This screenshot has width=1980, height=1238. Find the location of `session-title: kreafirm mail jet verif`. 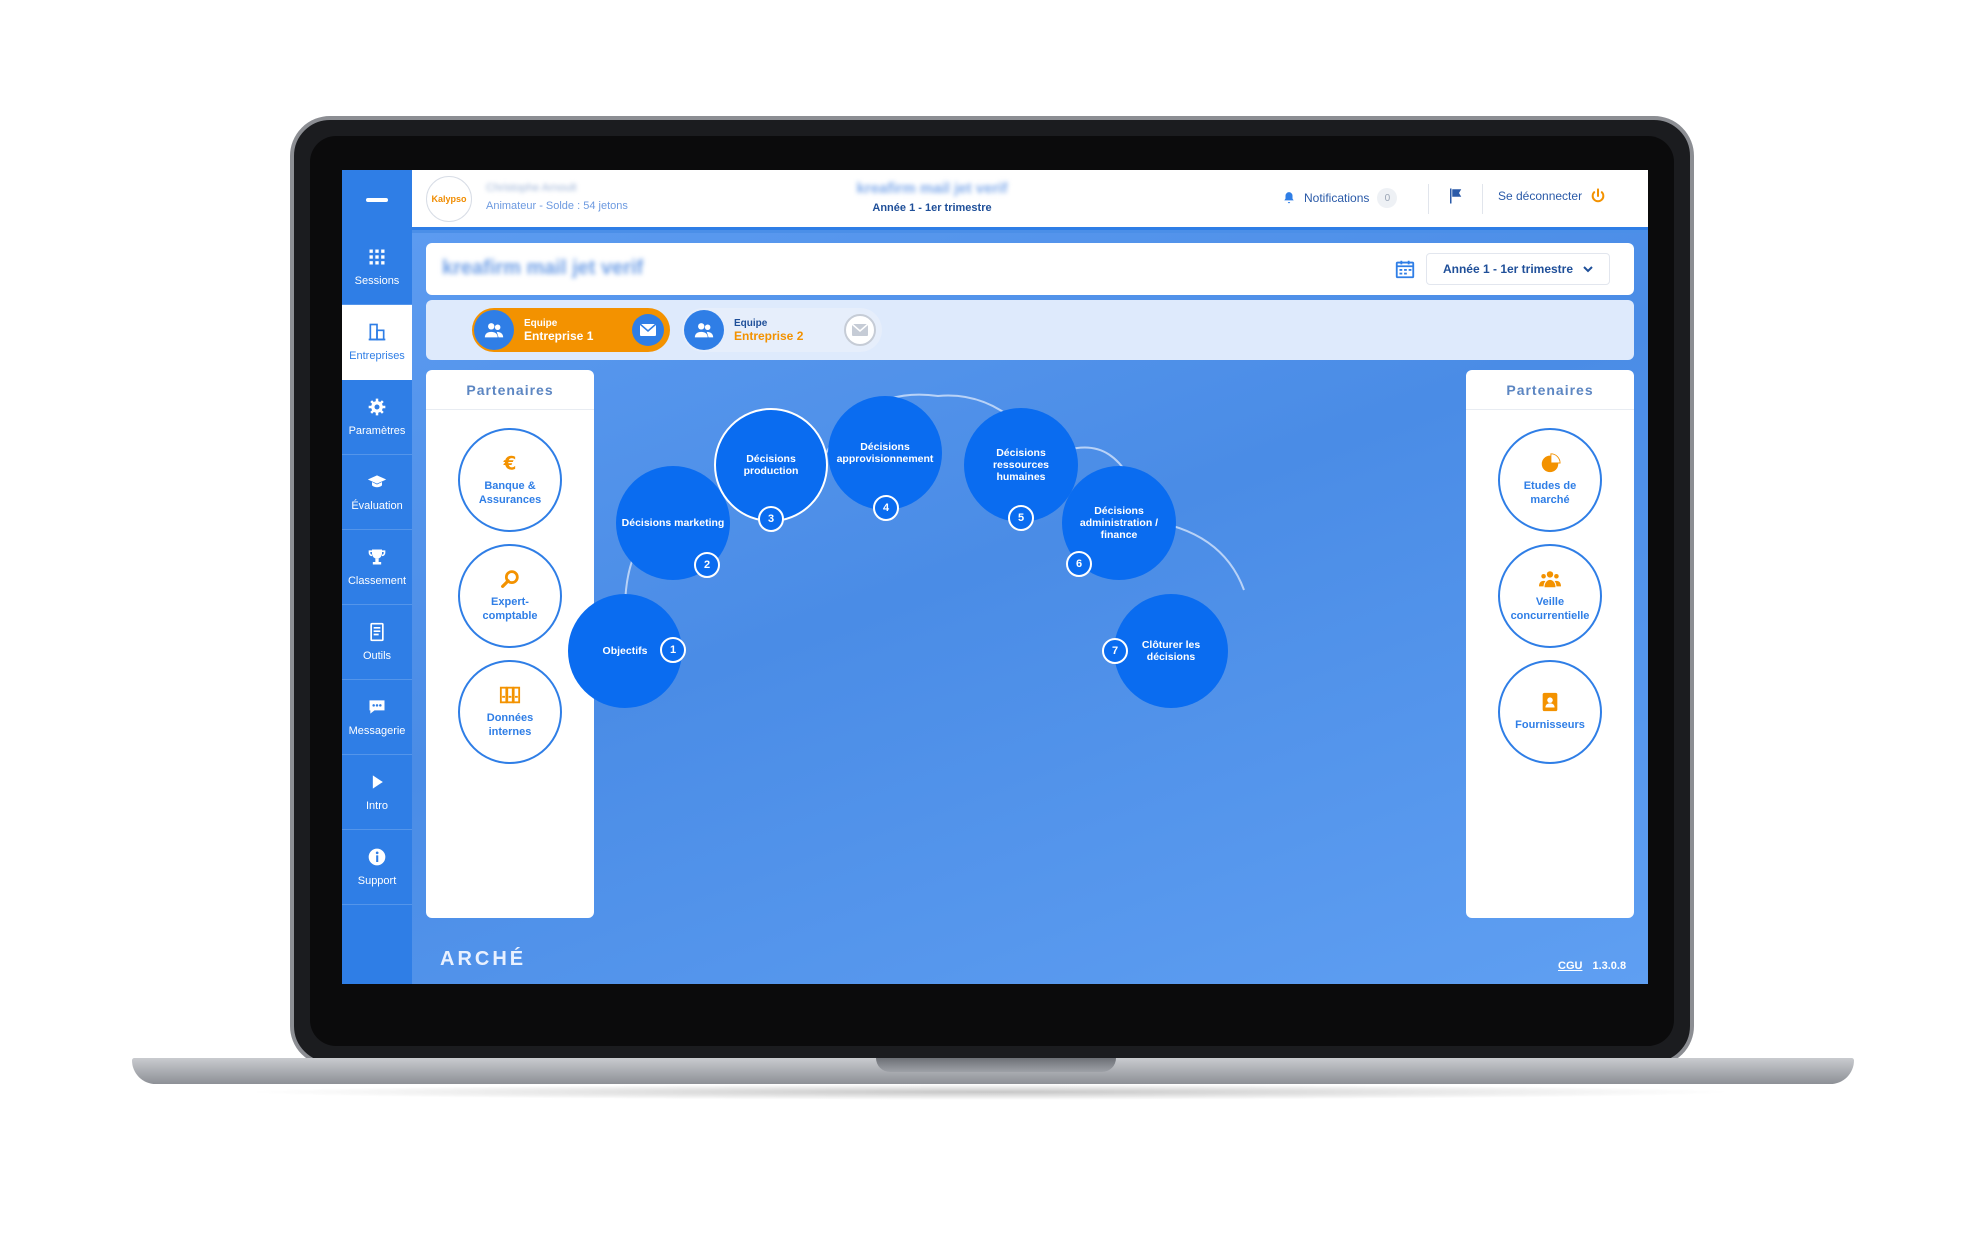

session-title: kreafirm mail jet verif is located at coordinates (543, 268).